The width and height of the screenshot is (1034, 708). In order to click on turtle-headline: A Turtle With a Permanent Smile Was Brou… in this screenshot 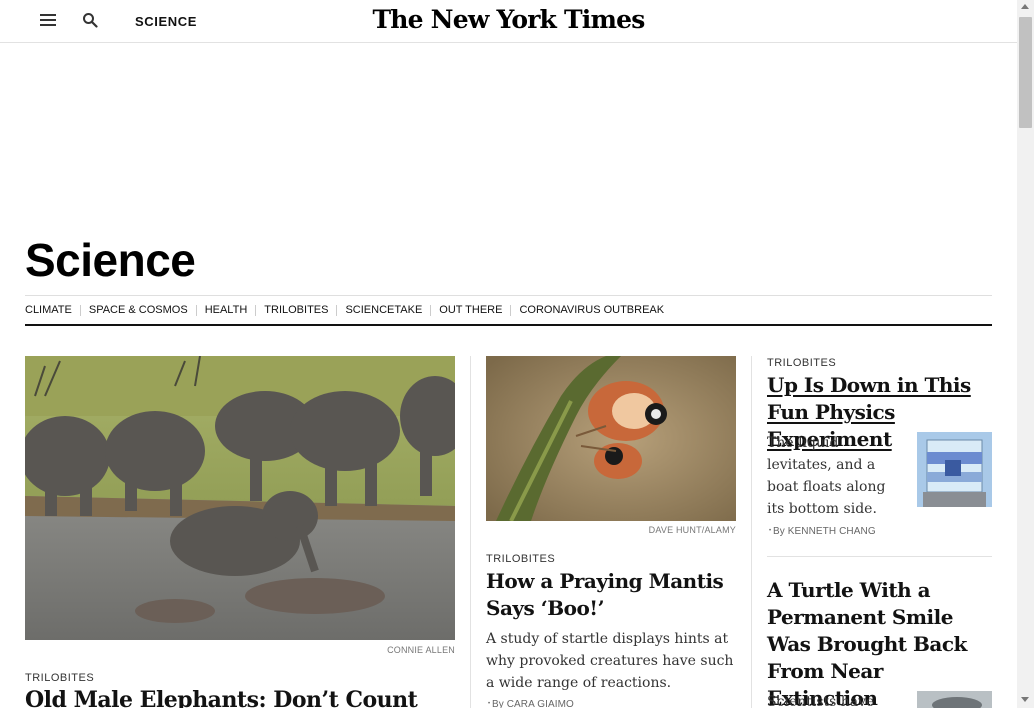, I will do `click(879, 642)`.